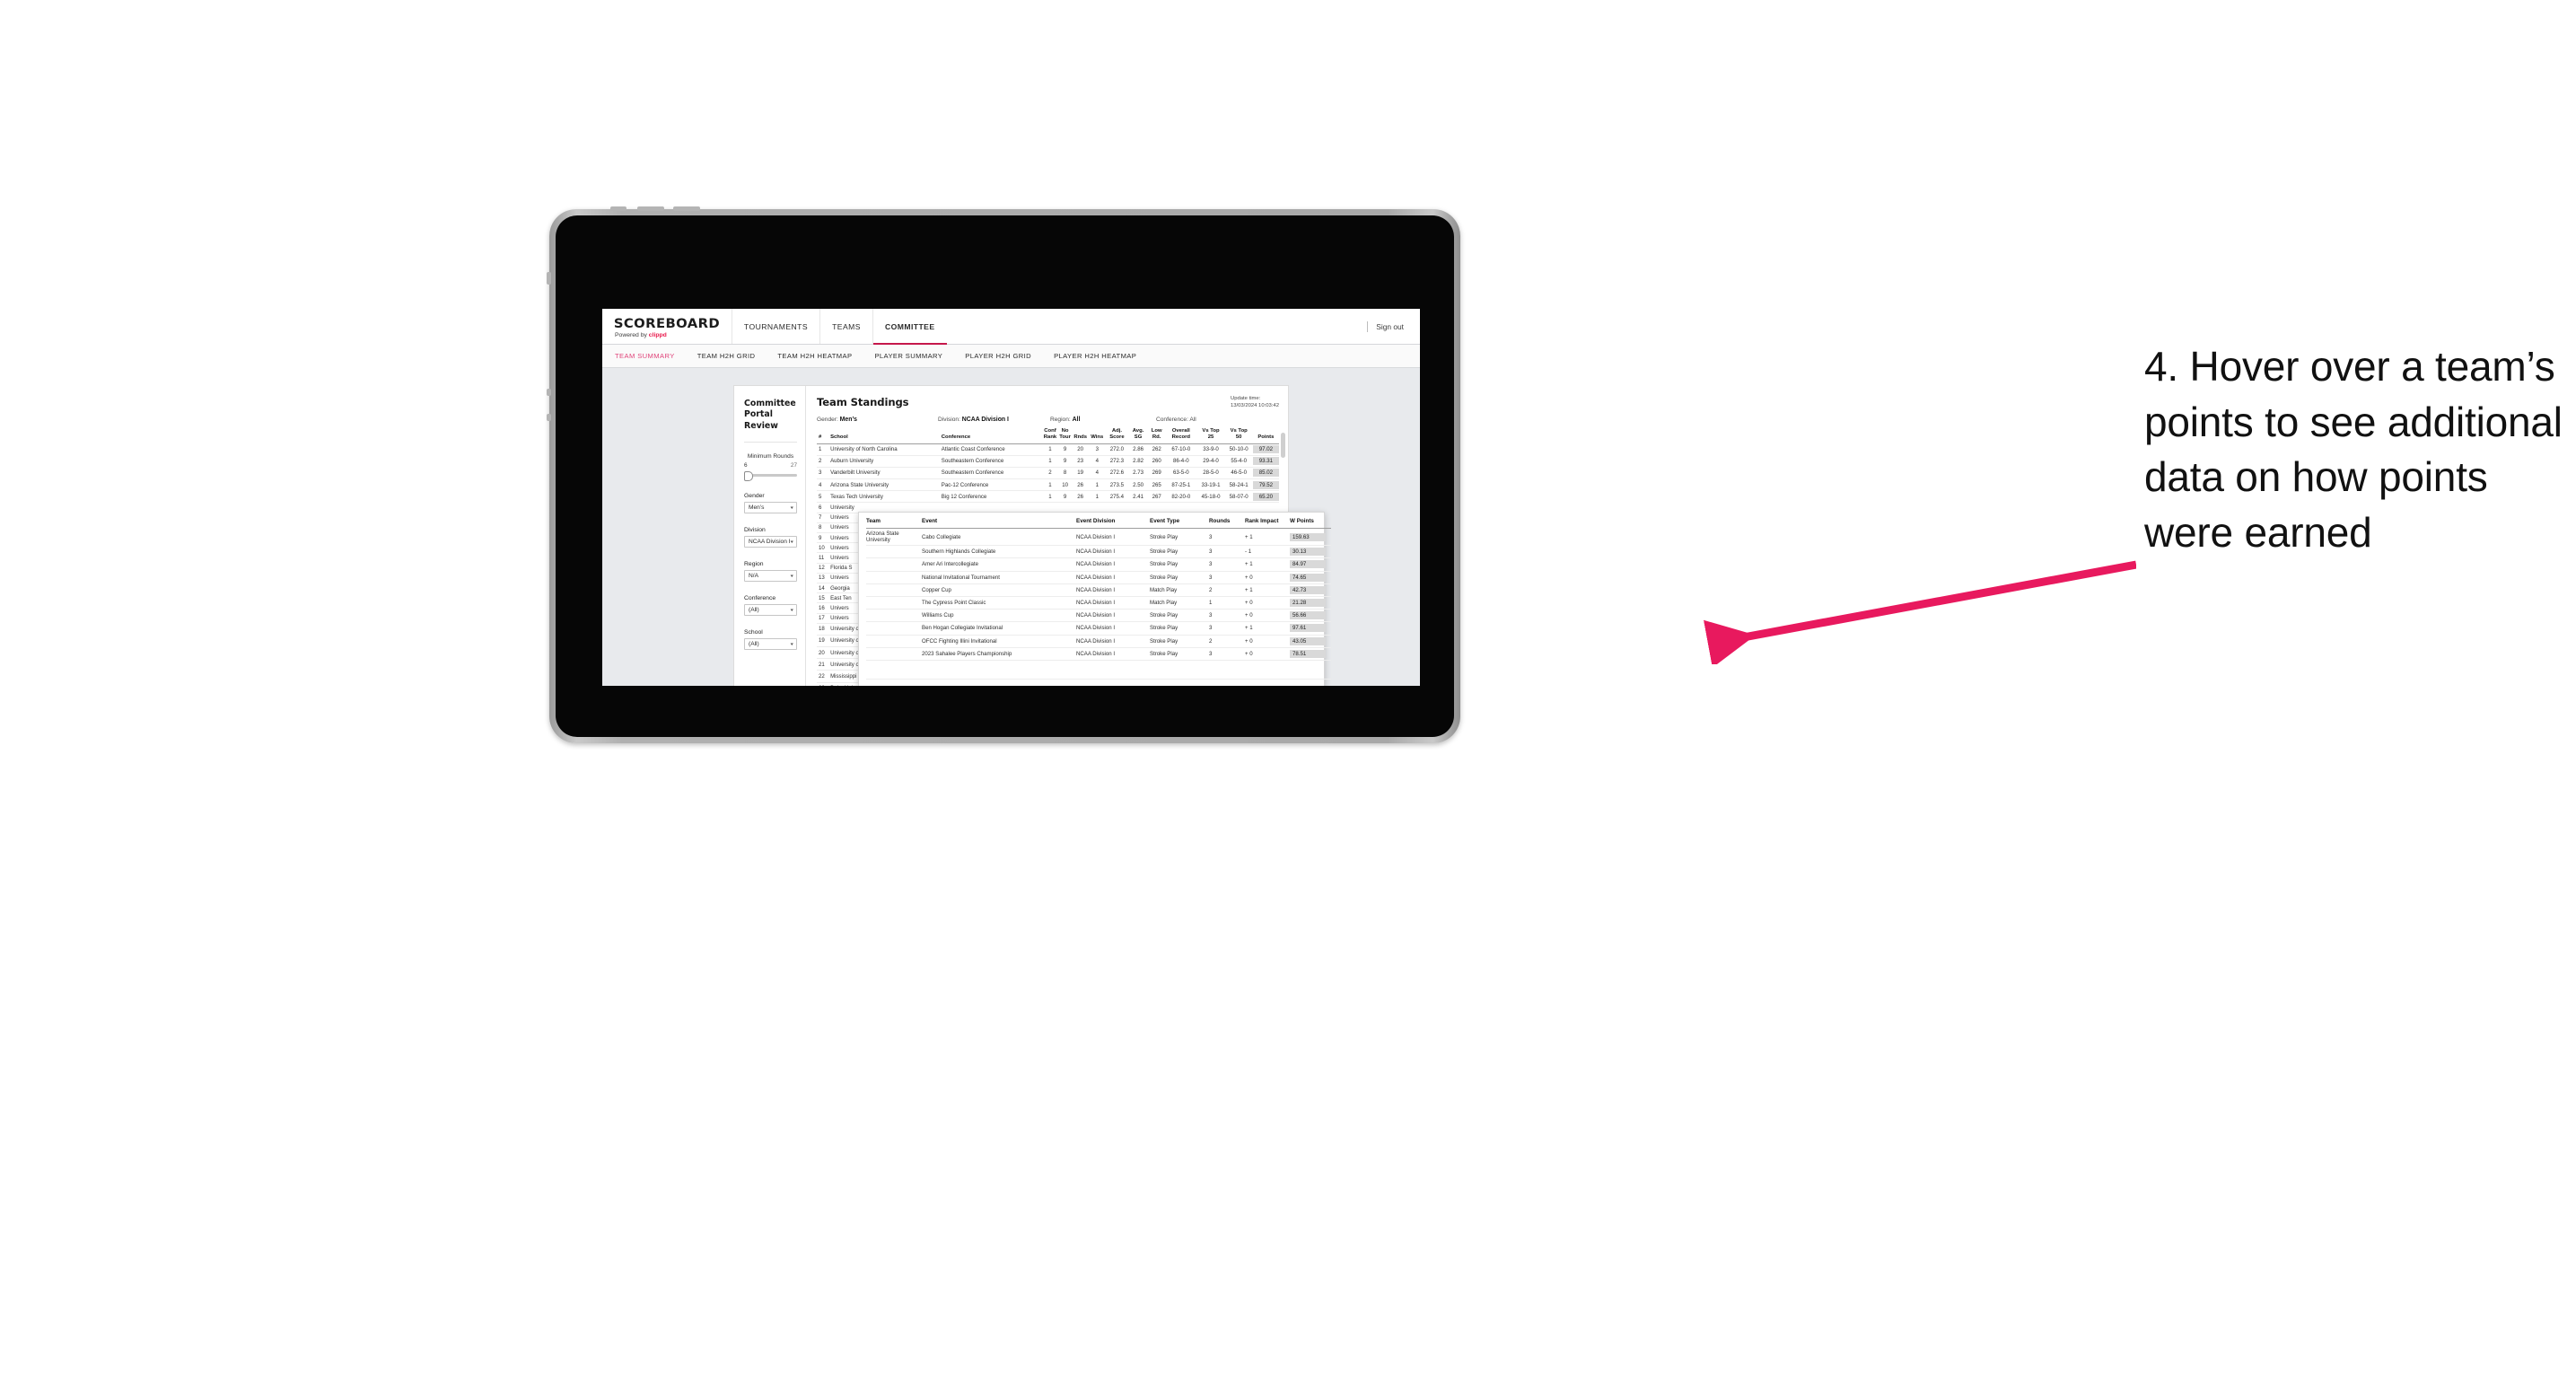 This screenshot has width=2576, height=1386. I want to click on filter-select-division: NCAA Division I ▾, so click(770, 542).